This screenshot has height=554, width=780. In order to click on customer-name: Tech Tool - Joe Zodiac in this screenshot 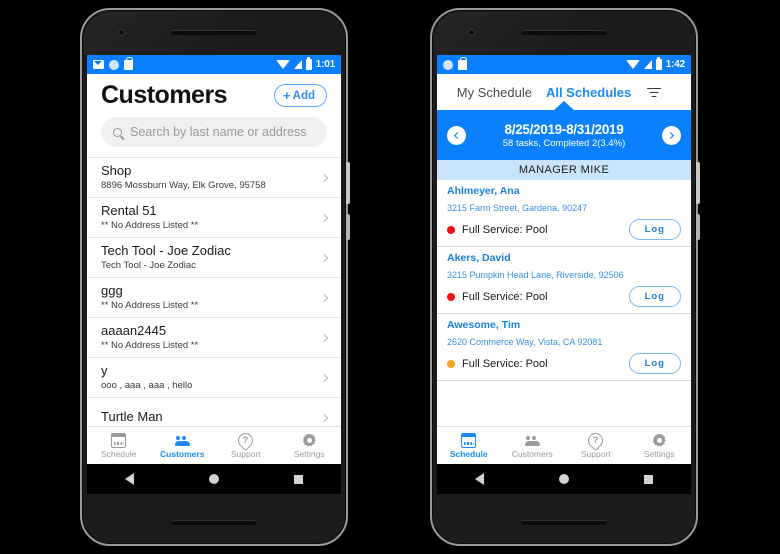, I will do `click(166, 250)`.